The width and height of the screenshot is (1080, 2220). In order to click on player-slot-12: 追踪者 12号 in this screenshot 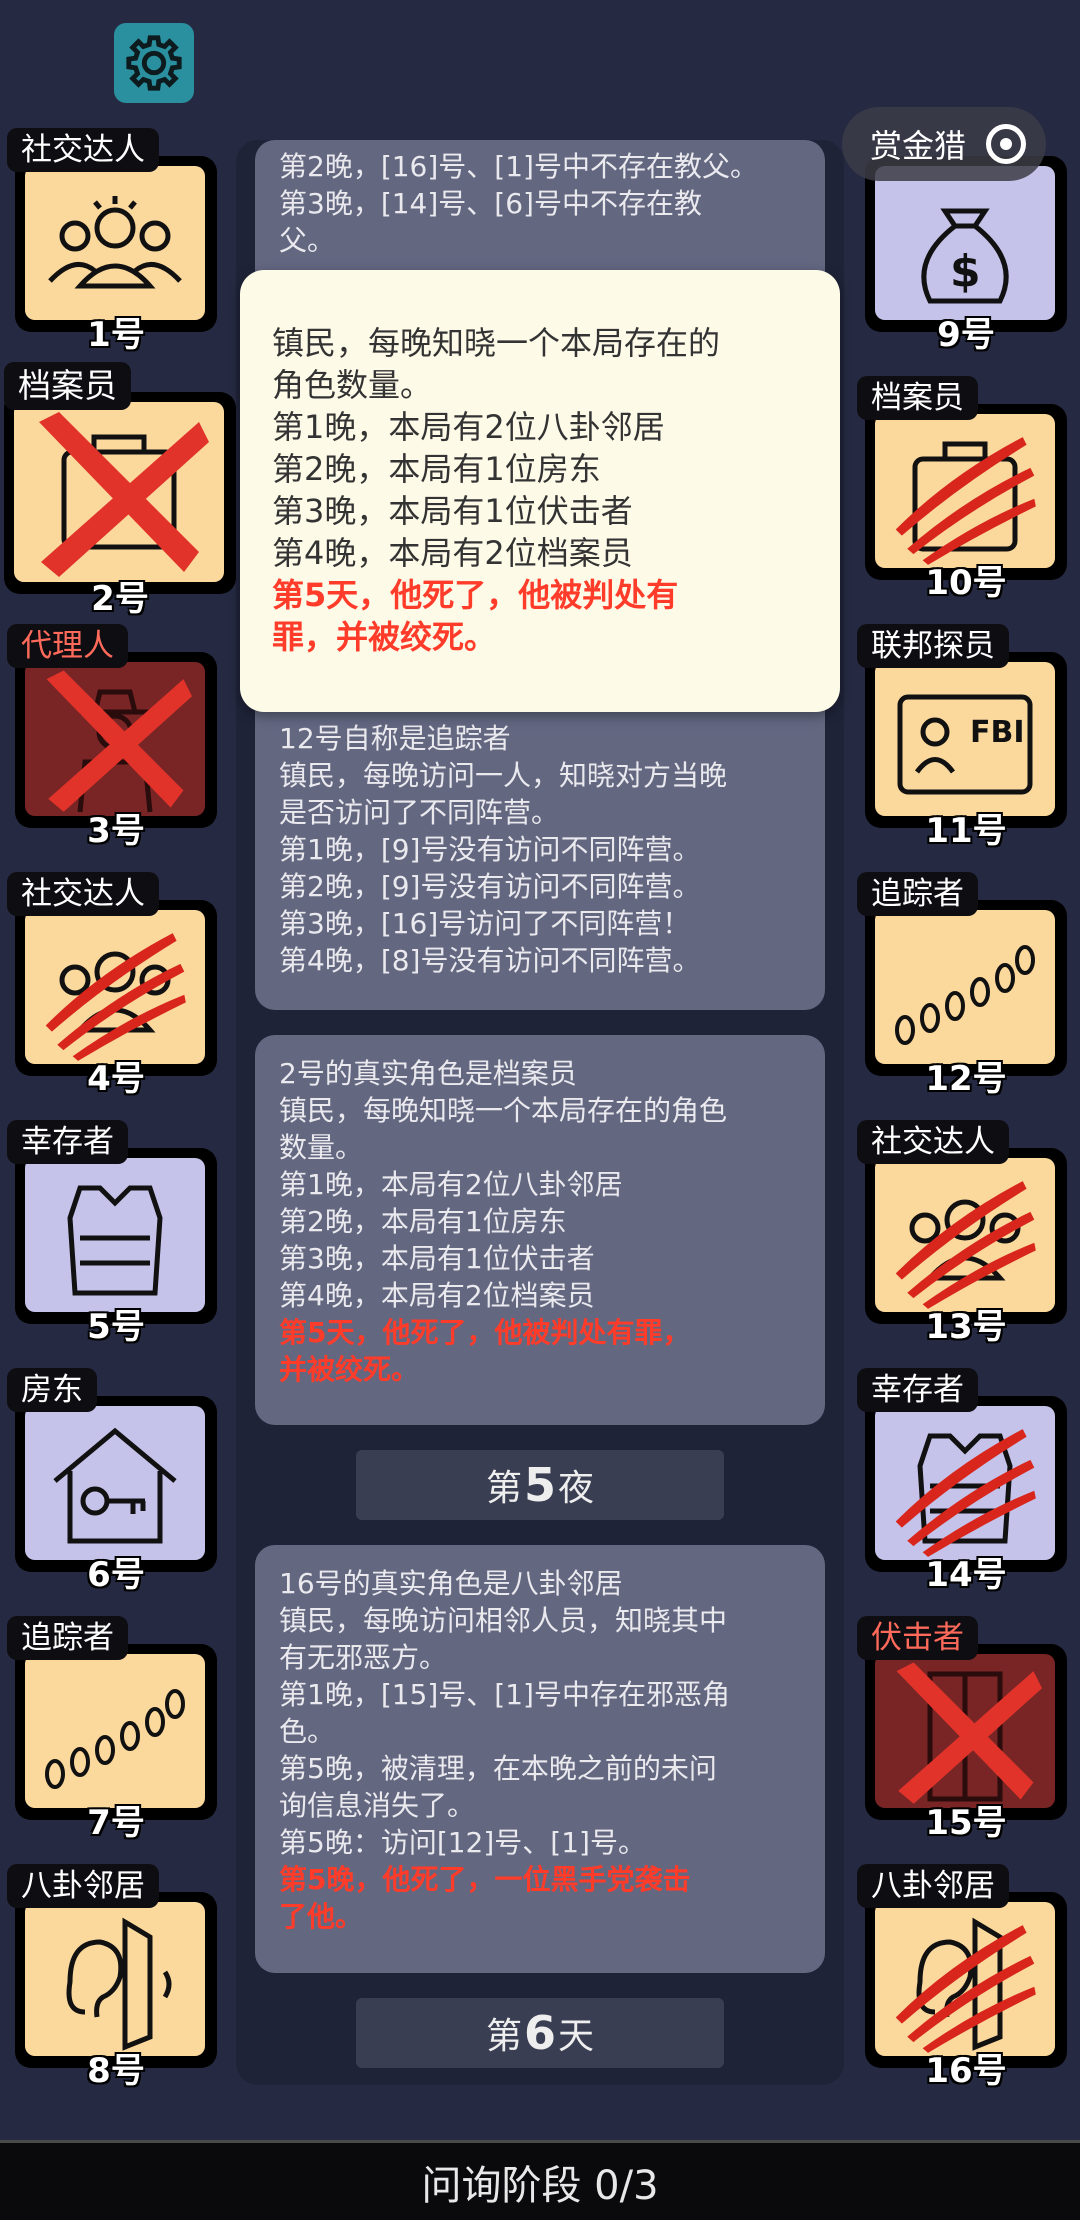, I will do `click(963, 985)`.